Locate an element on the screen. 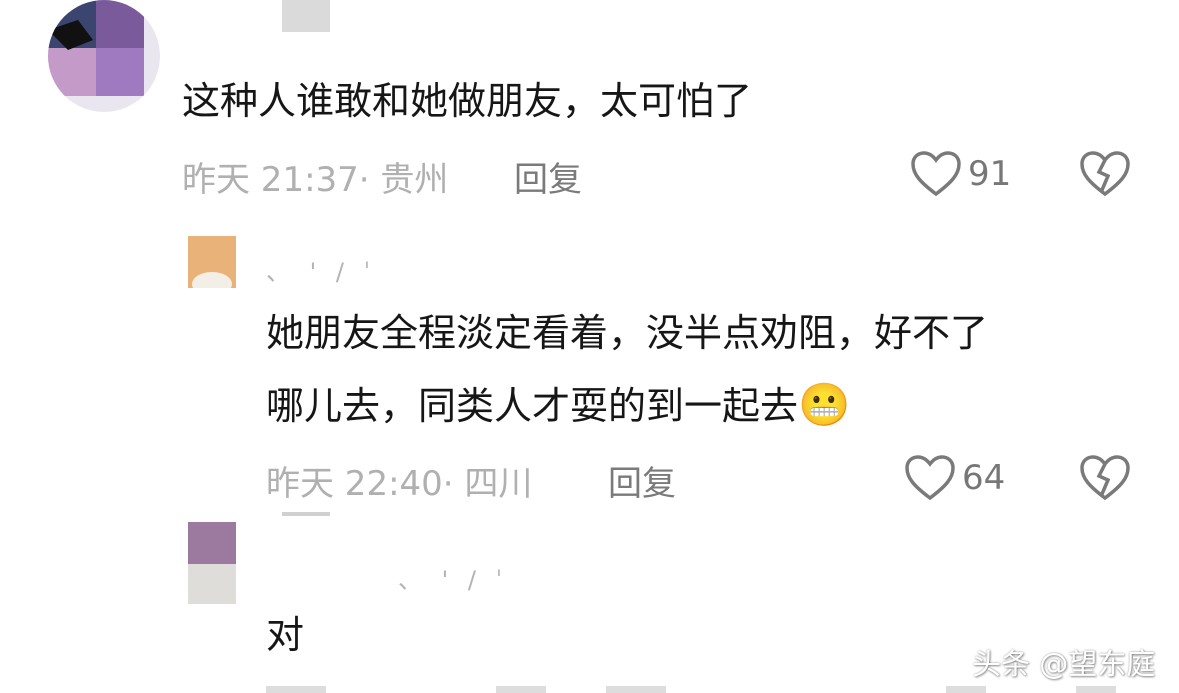 Image resolution: width=1179 pixels, height=693 pixels. username-redacted-bar is located at coordinates (306, 514).